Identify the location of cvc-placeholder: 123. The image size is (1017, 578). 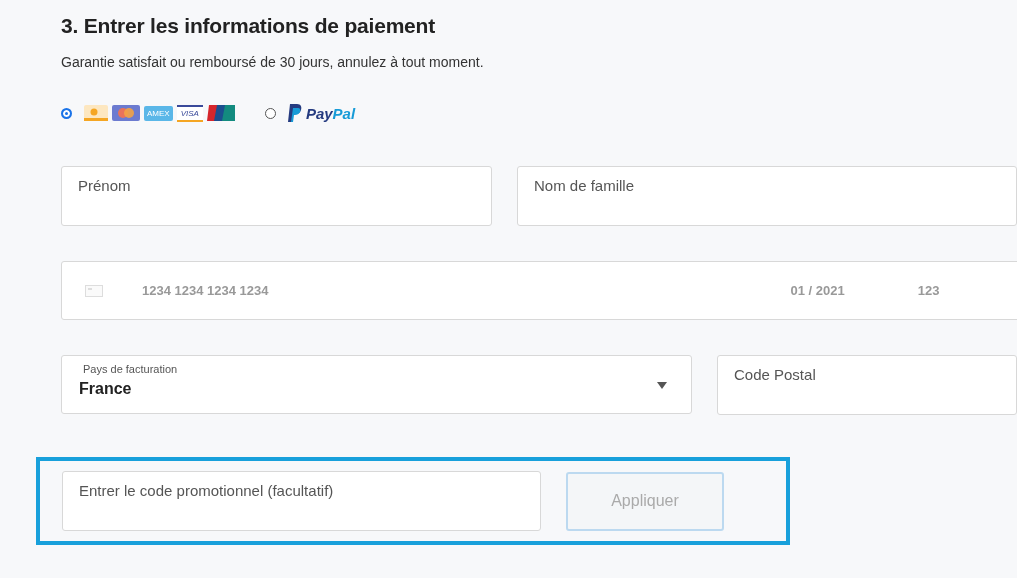
(928, 290).